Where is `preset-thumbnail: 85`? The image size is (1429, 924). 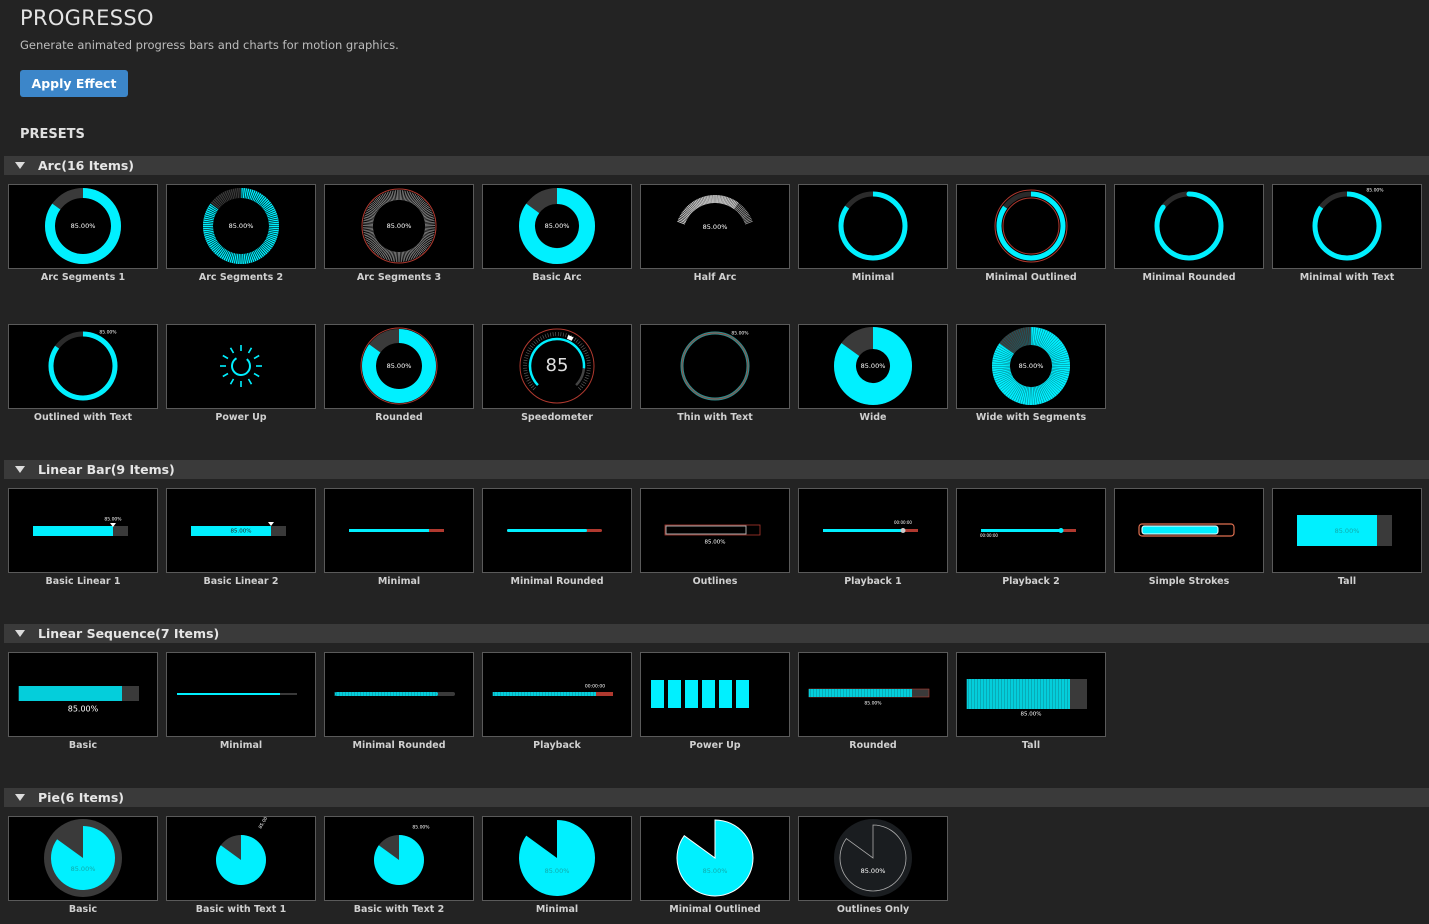
preset-thumbnail: 85 is located at coordinates (557, 366).